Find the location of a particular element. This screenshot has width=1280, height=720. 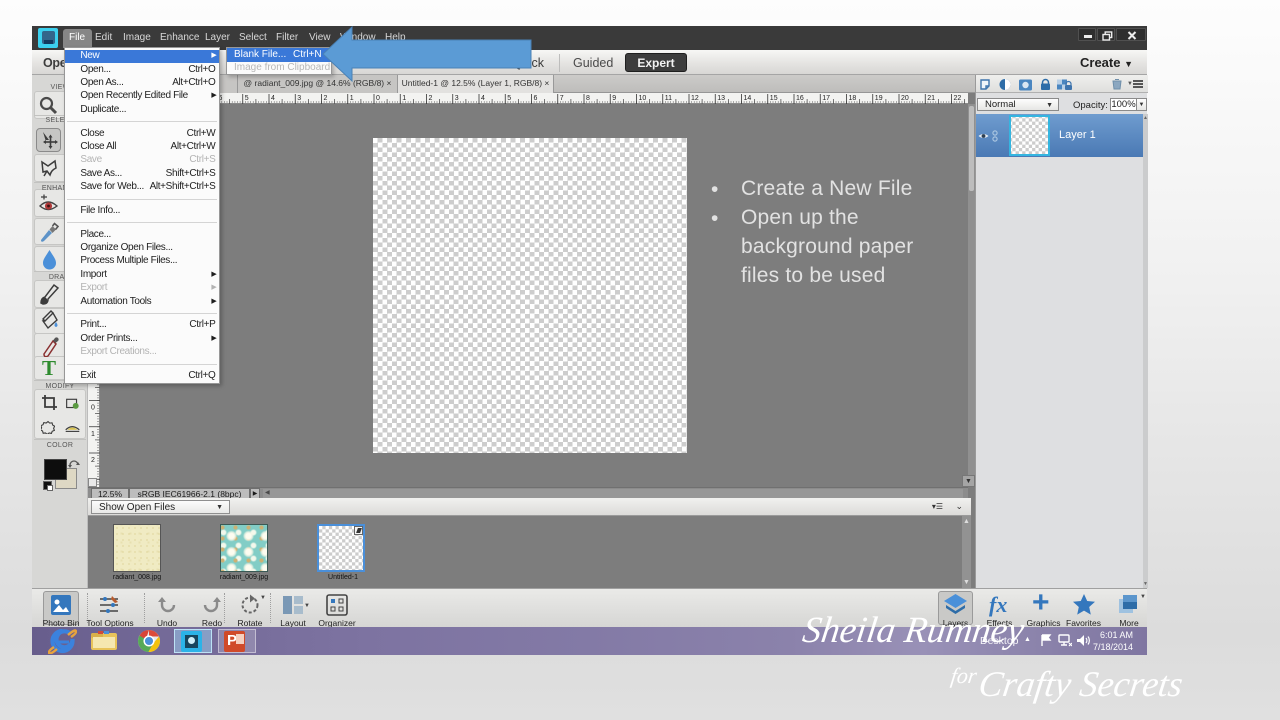

svg-text: 6 is located at coordinates (536, 98).